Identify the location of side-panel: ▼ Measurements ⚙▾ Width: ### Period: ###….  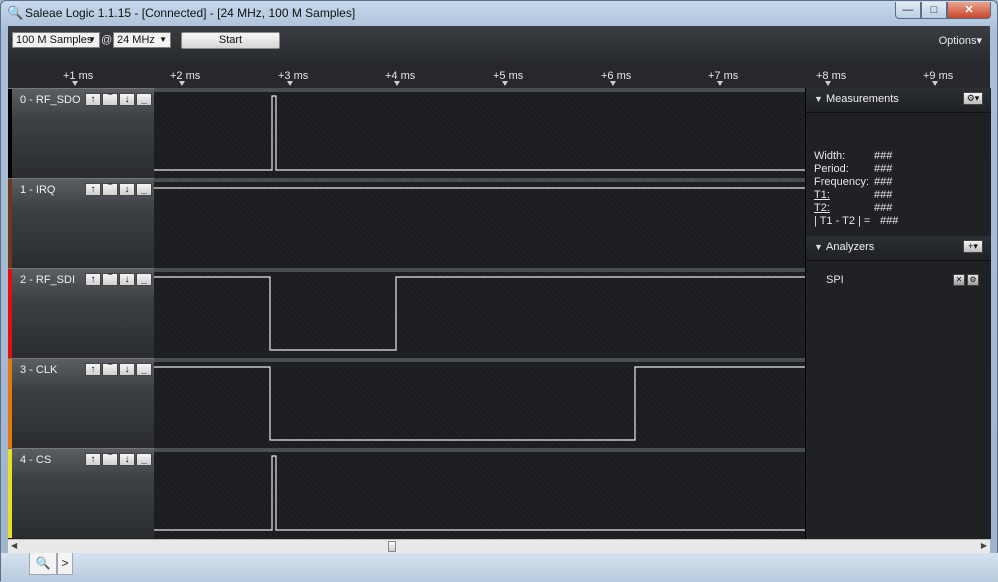
(898, 313).